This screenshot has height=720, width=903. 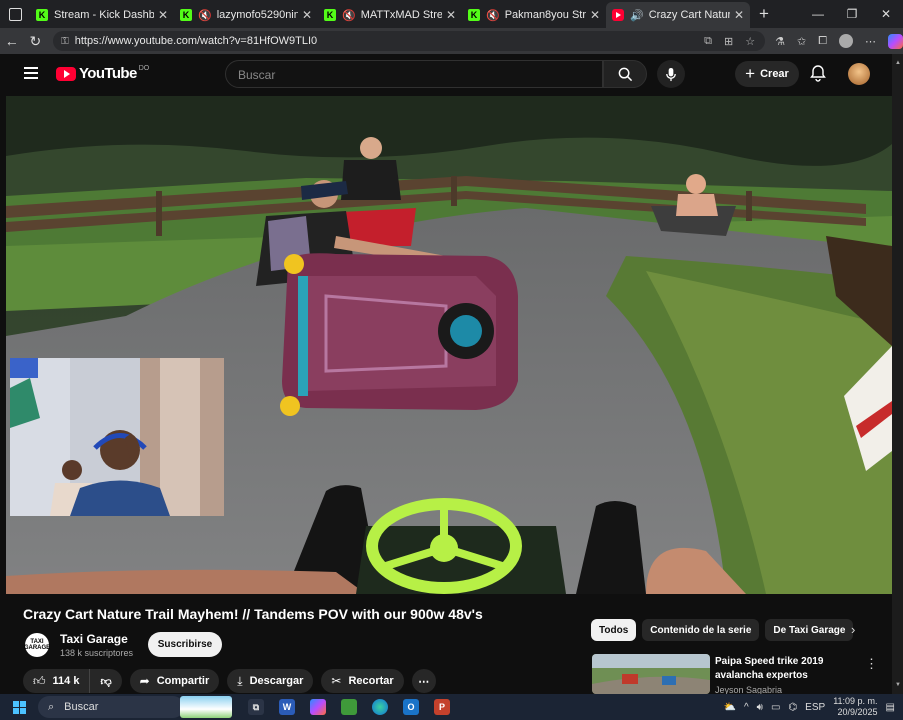 What do you see at coordinates (362, 681) in the screenshot?
I see `clip-button: ✂ Recortar` at bounding box center [362, 681].